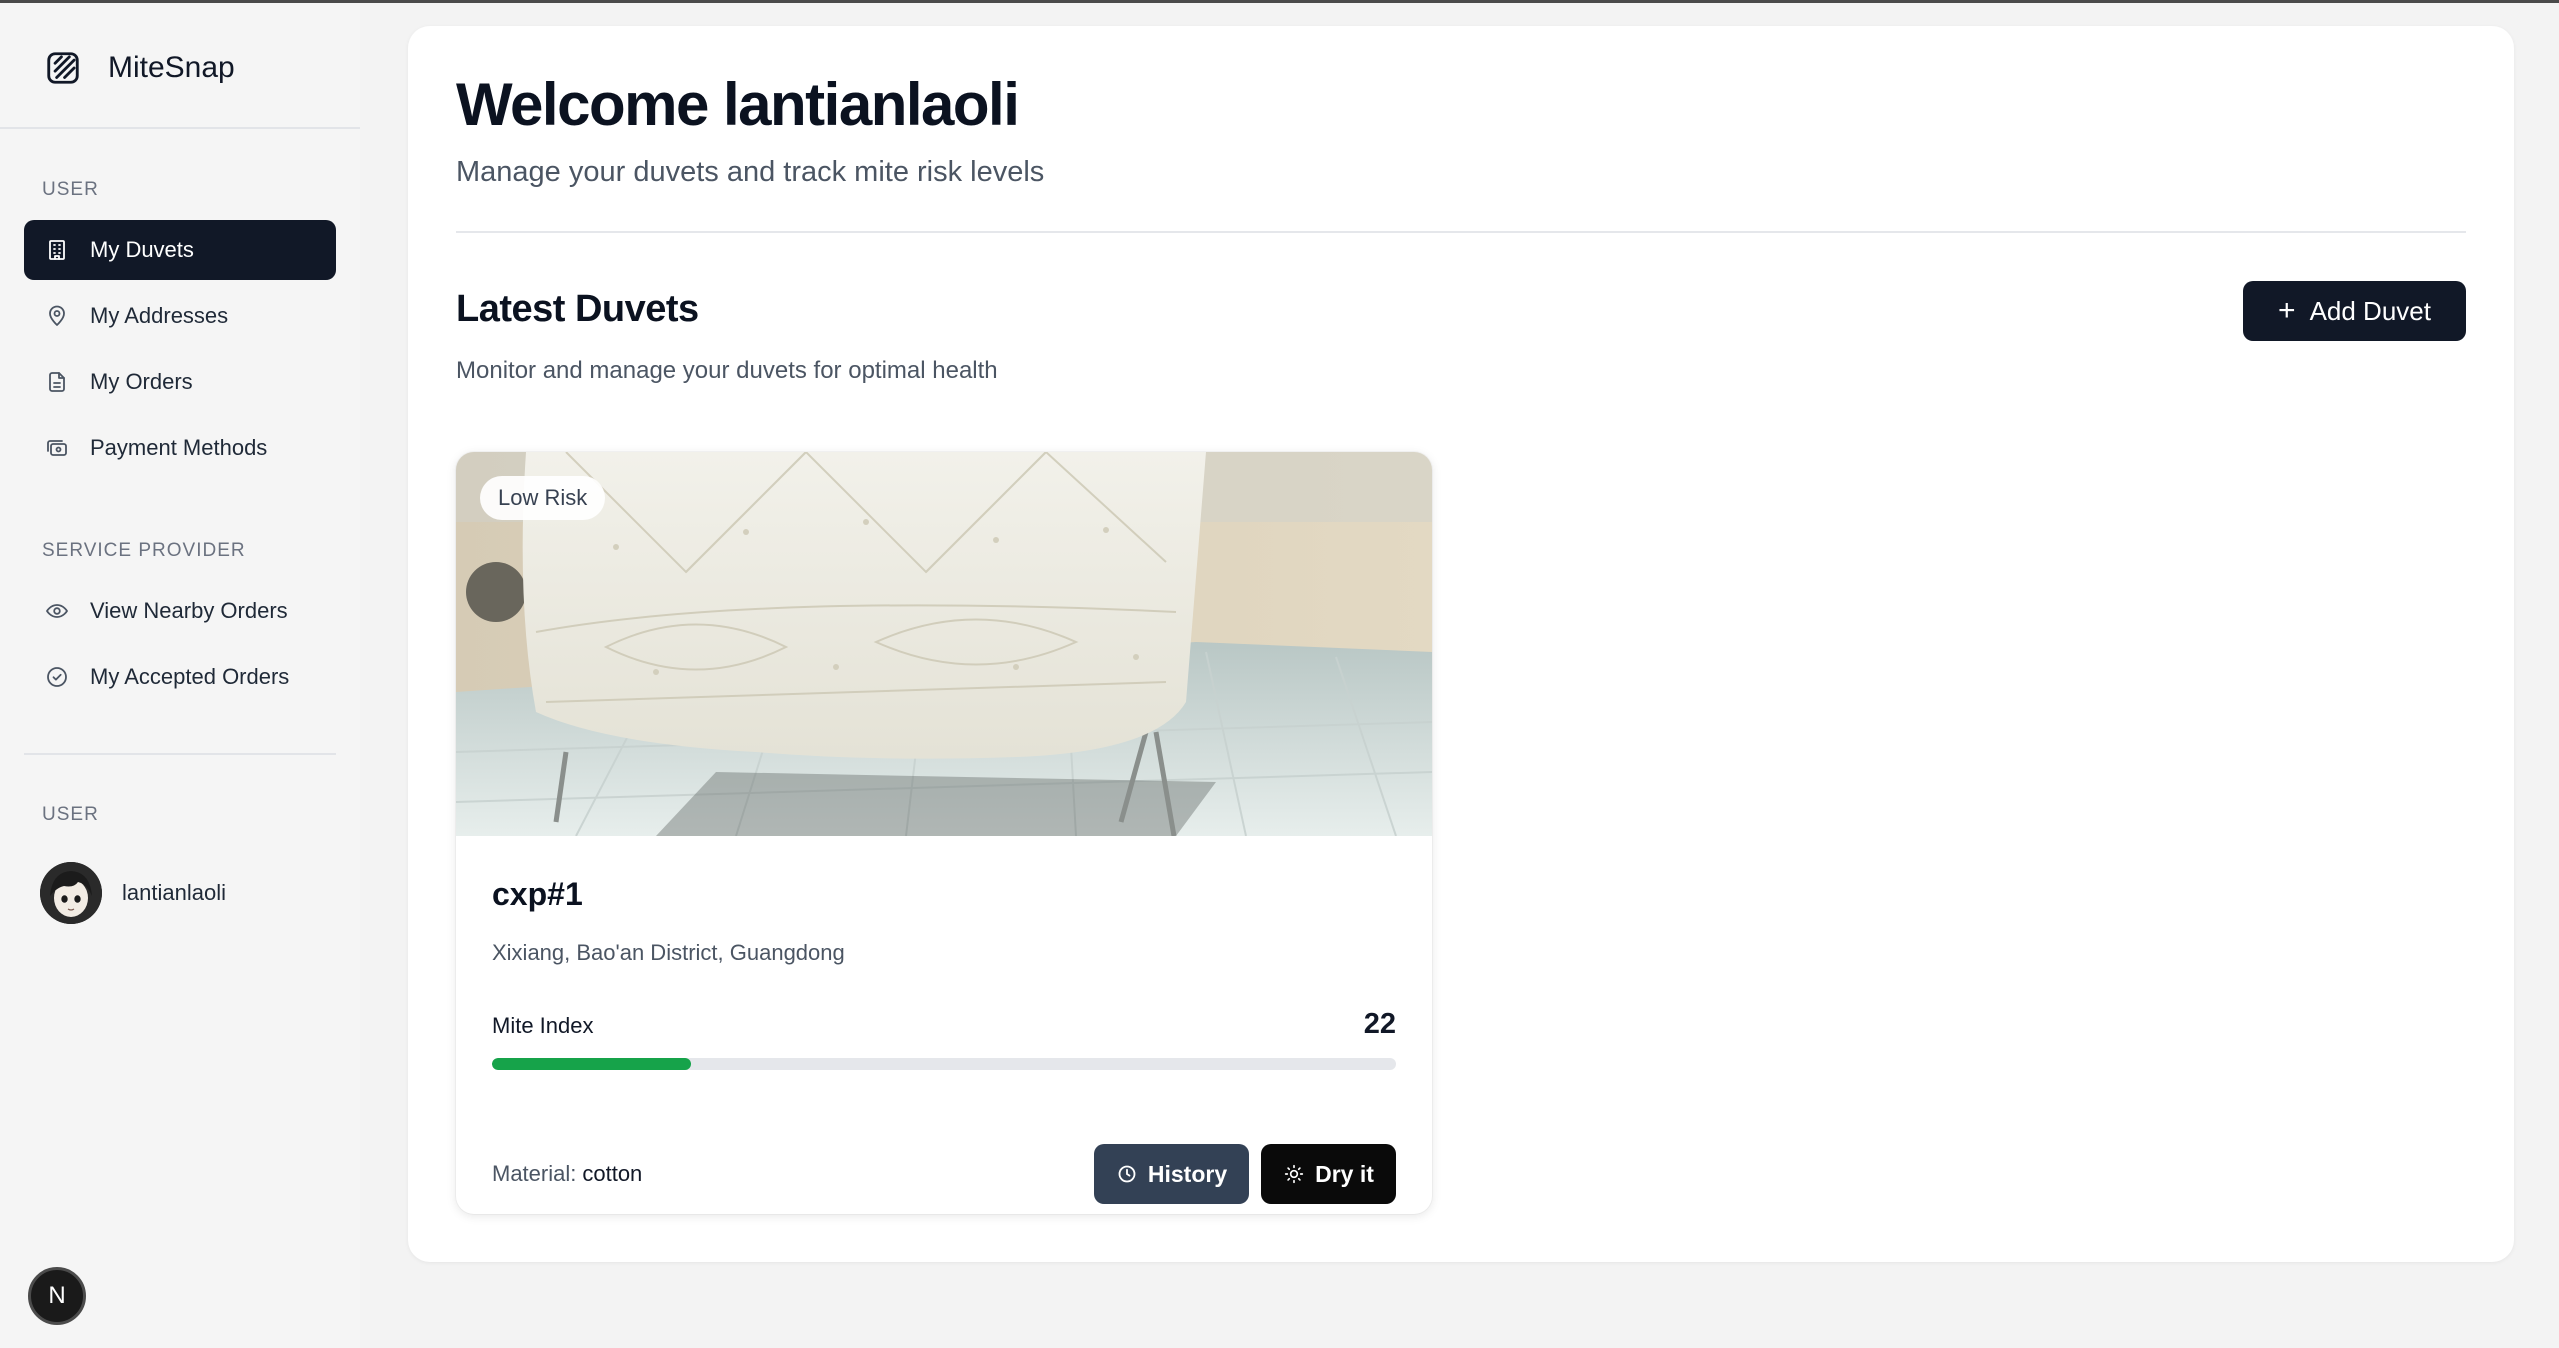  What do you see at coordinates (57, 448) in the screenshot?
I see `payment-icon` at bounding box center [57, 448].